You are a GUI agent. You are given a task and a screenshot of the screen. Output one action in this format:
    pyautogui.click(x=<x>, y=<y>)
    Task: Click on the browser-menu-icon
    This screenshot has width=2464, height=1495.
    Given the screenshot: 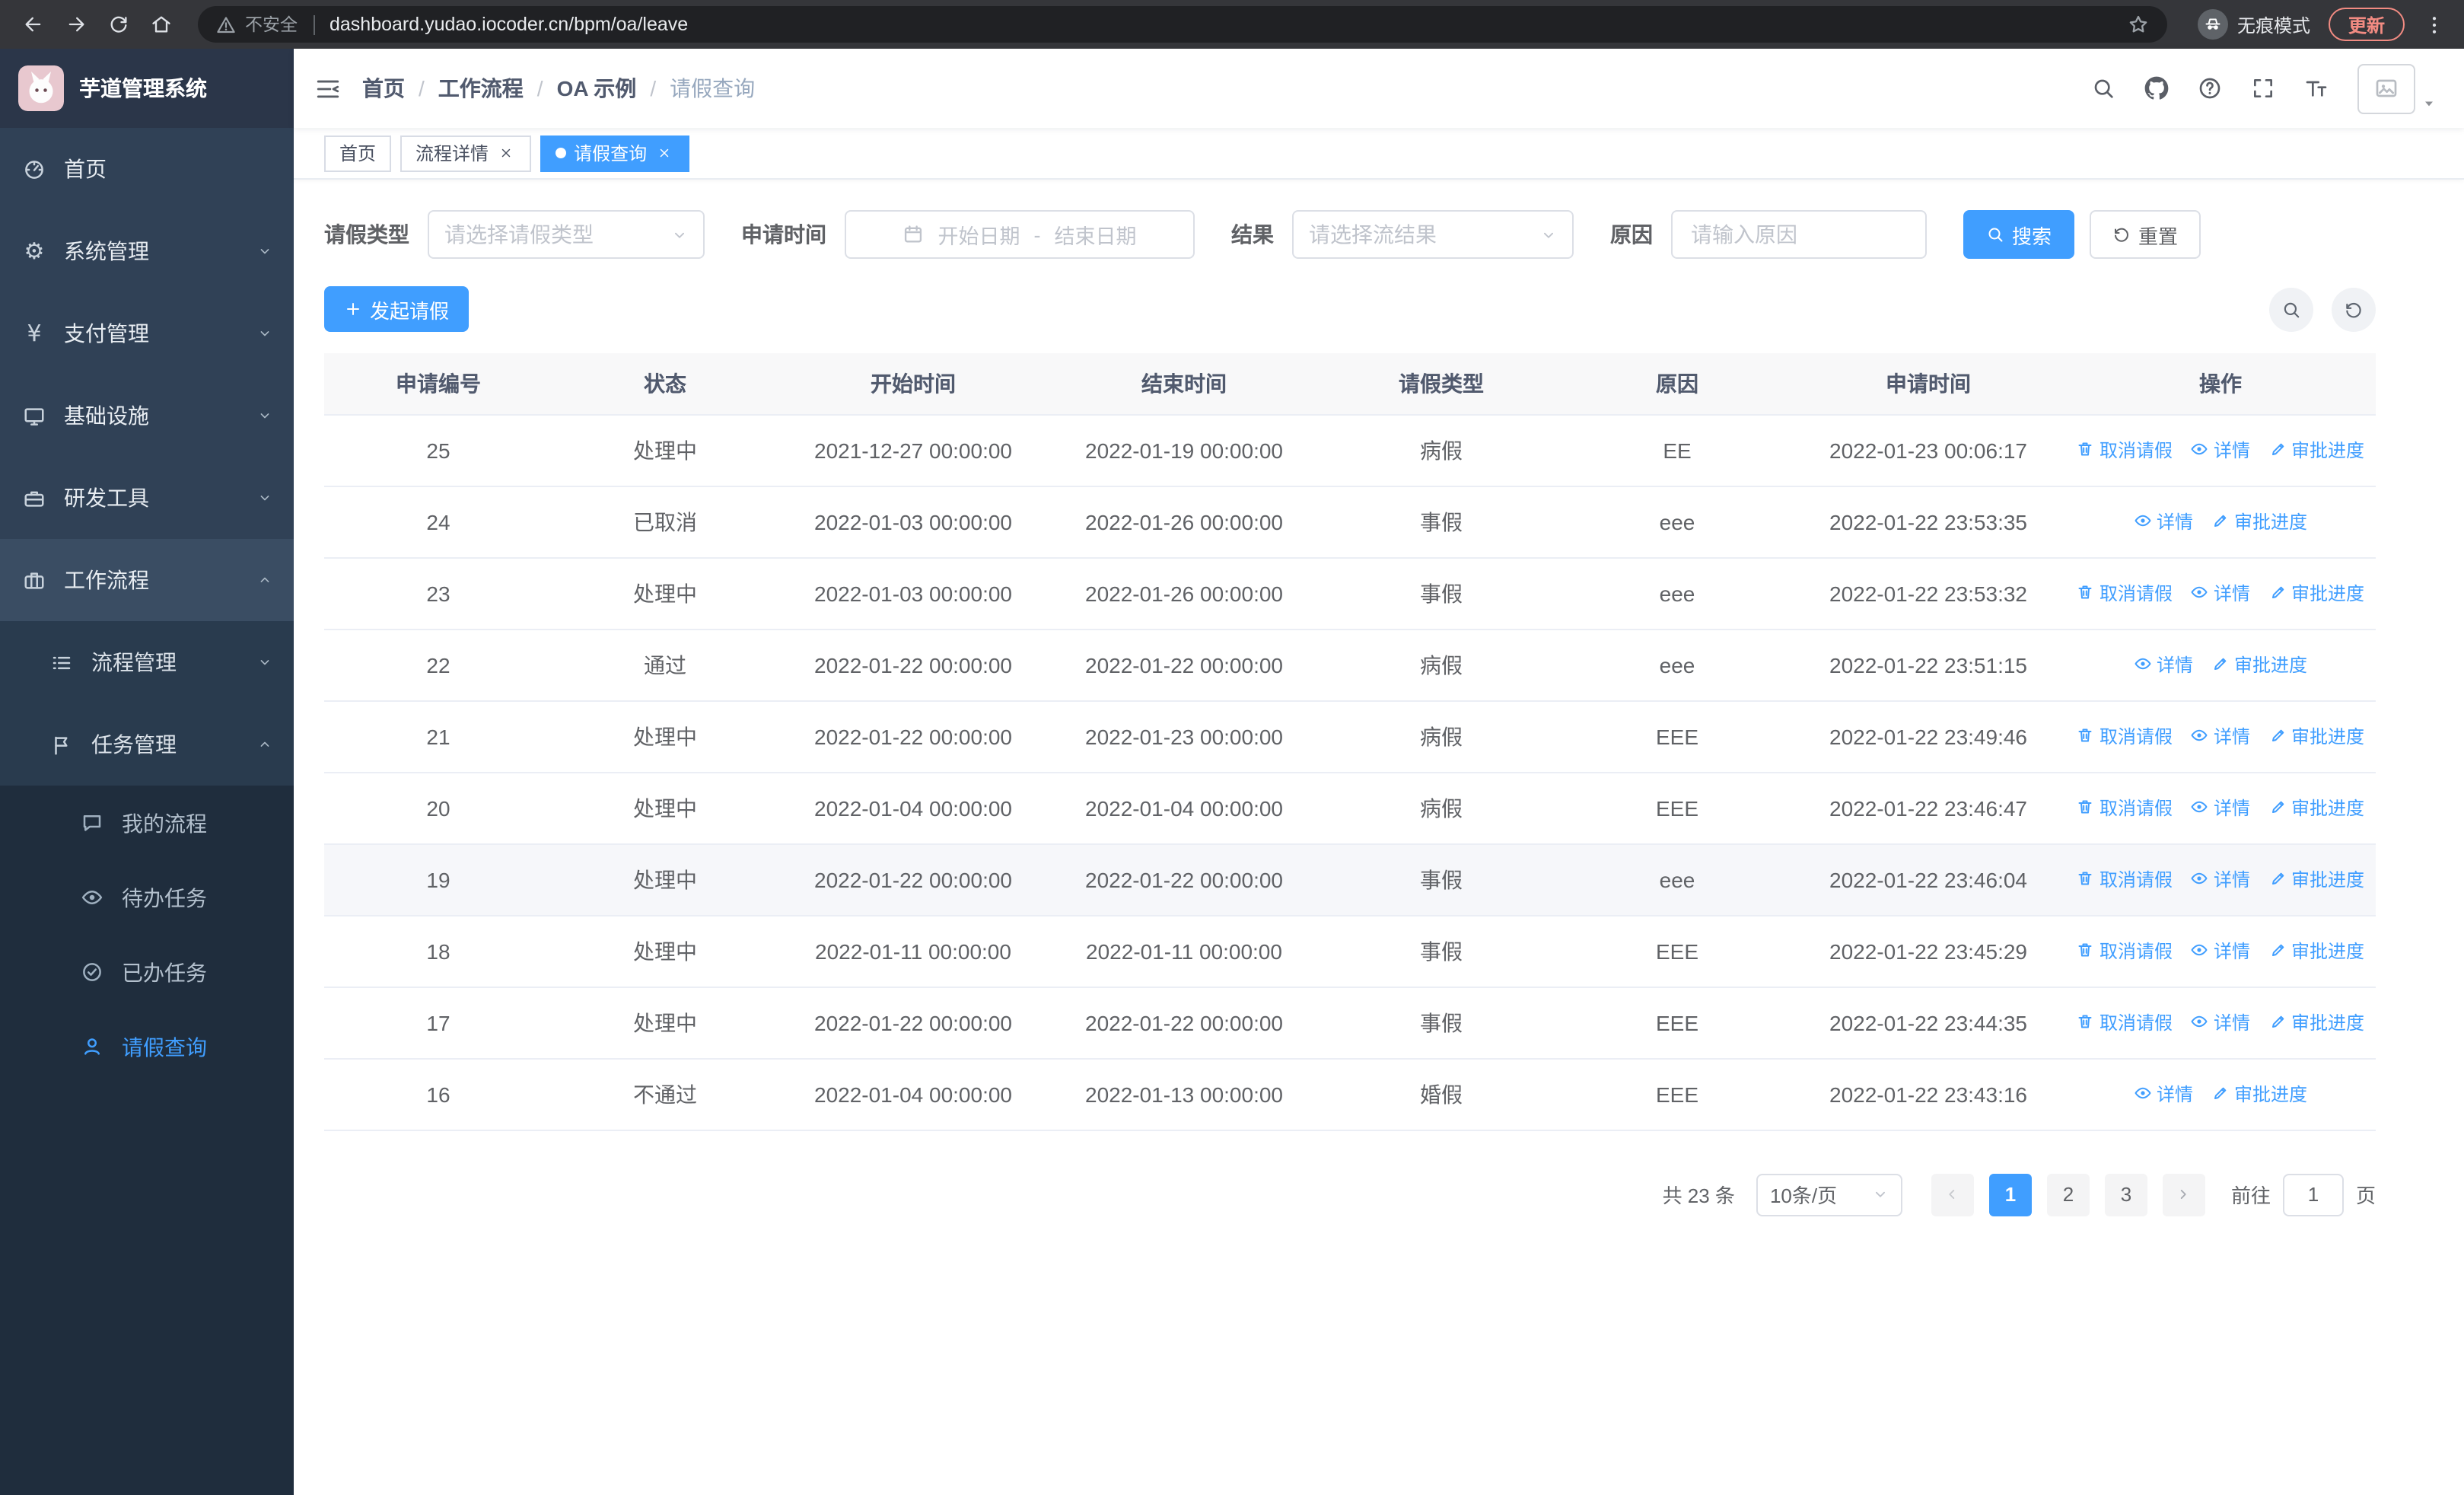 What is the action you would take?
    pyautogui.click(x=2434, y=25)
    